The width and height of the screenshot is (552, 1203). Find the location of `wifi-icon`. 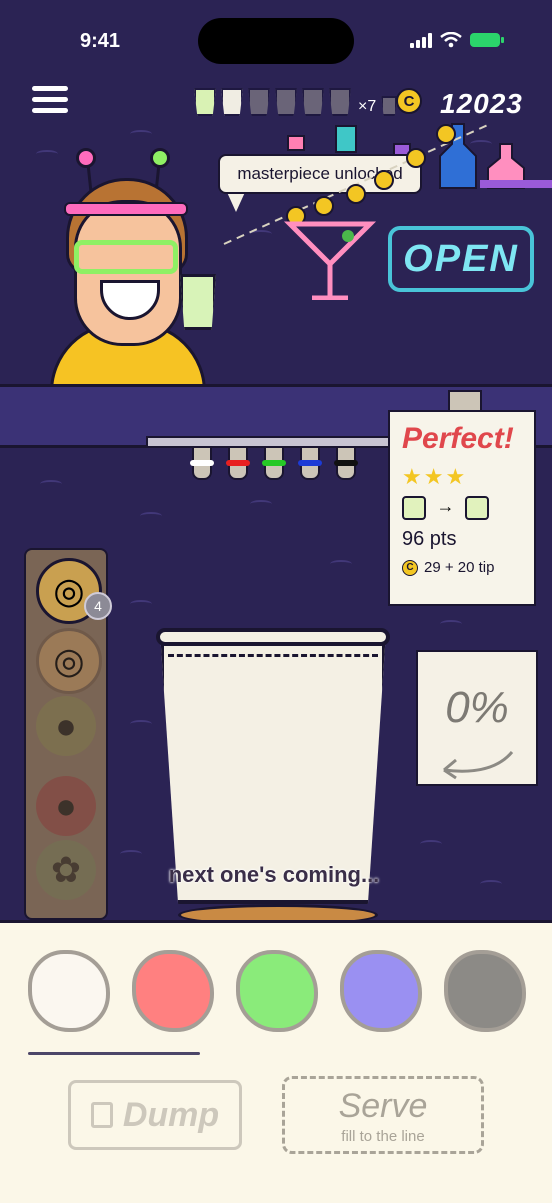

wifi-icon is located at coordinates (451, 40).